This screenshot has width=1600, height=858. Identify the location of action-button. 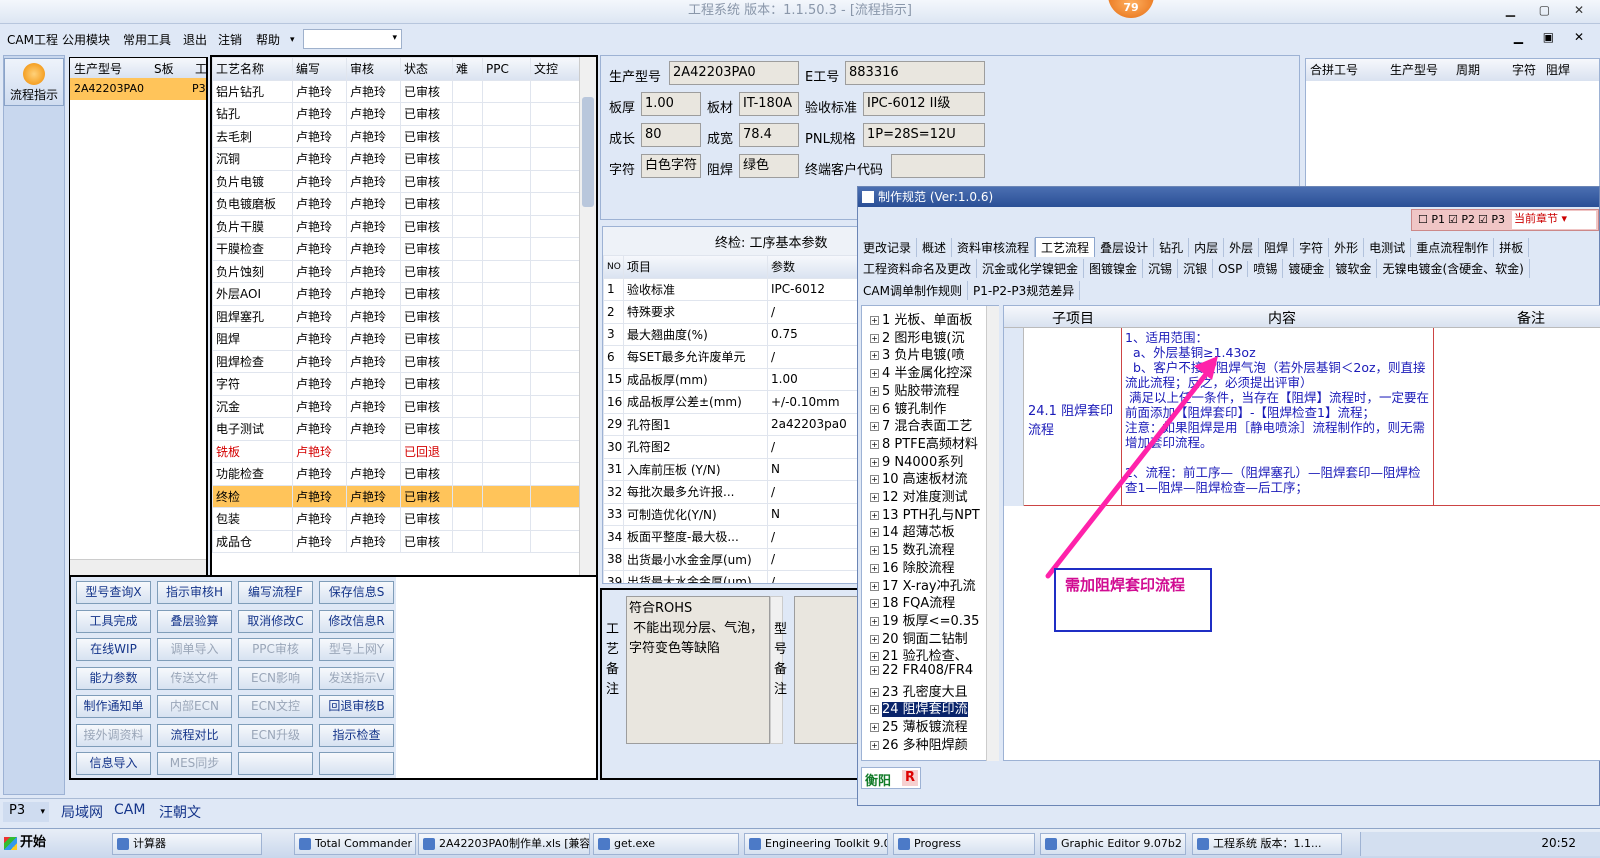
(356, 763).